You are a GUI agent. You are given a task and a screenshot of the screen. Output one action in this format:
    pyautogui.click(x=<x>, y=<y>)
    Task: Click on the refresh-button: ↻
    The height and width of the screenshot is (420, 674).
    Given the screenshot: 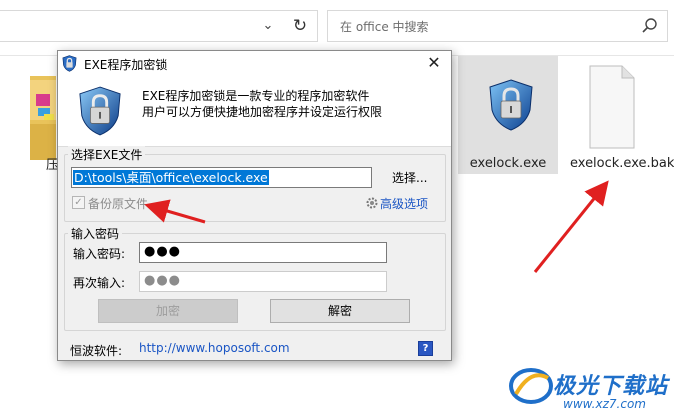 What is the action you would take?
    pyautogui.click(x=300, y=26)
    